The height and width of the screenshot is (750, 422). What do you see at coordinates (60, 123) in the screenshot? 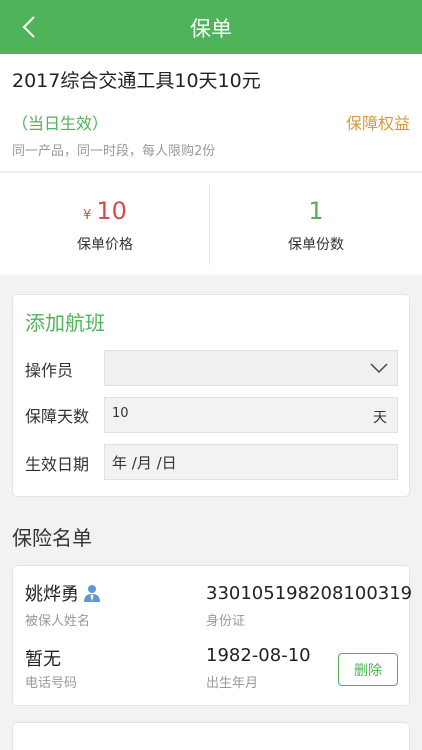
I see `effective-note: （当日生效）` at bounding box center [60, 123].